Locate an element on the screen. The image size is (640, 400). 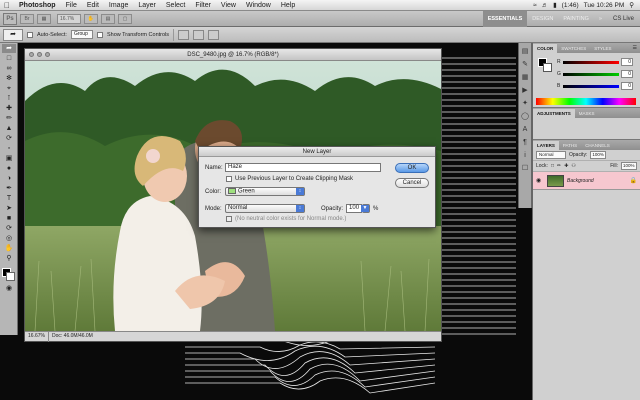
menu-layer: Layer is located at coordinates (147, 5).